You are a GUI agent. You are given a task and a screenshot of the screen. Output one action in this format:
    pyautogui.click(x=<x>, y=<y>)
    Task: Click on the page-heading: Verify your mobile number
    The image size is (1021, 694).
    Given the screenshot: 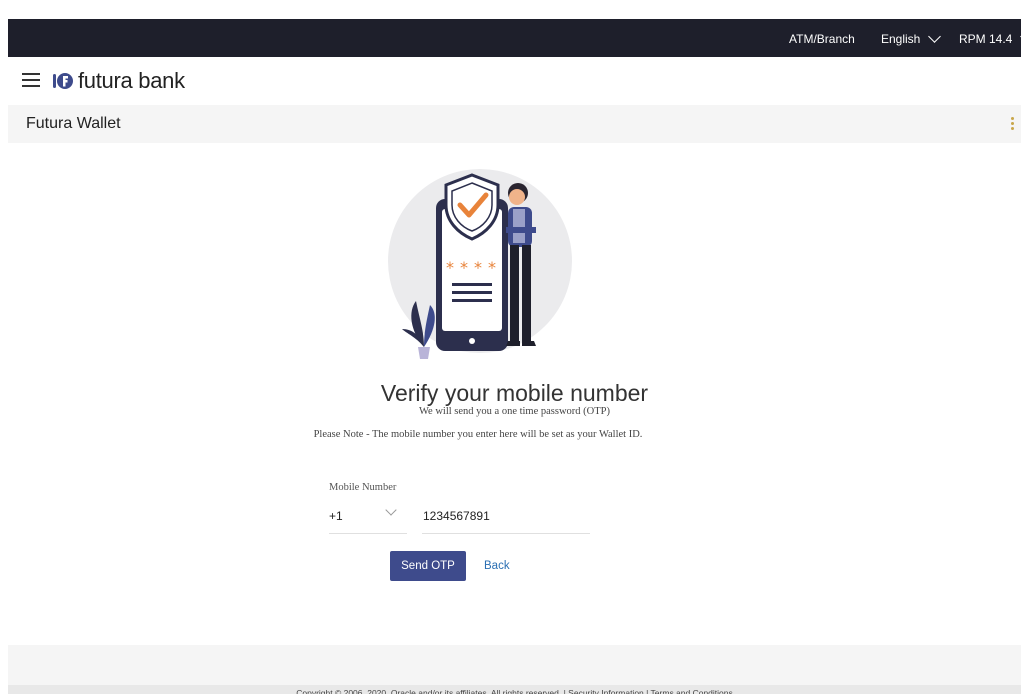 What is the action you would take?
    pyautogui.click(x=514, y=393)
    